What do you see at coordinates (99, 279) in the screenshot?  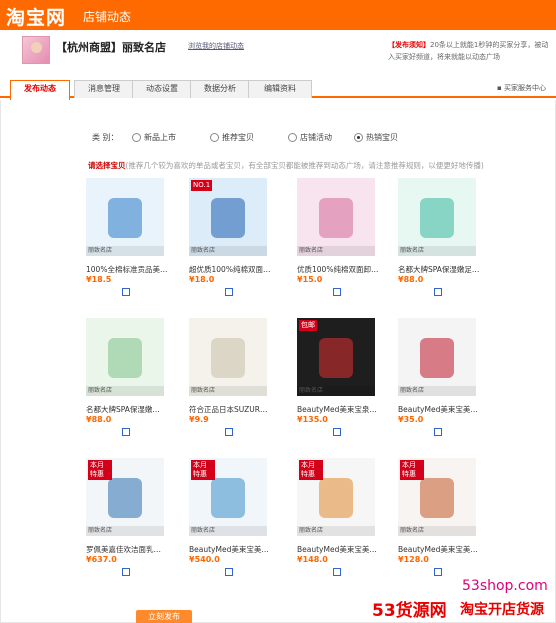 I see `product-price: ¥18.5` at bounding box center [99, 279].